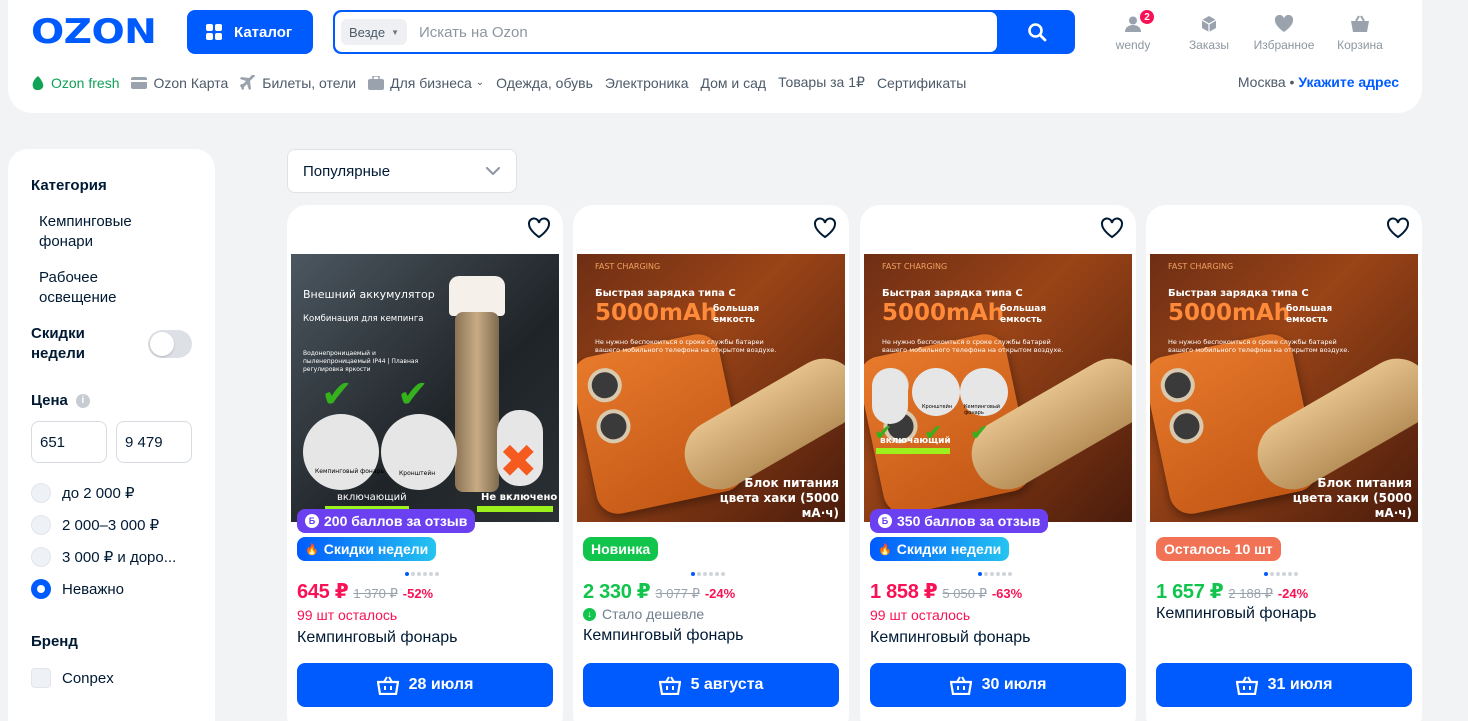 Image resolution: width=1468 pixels, height=721 pixels. I want to click on weekly-discounts-label: Скидки недели, so click(58, 343).